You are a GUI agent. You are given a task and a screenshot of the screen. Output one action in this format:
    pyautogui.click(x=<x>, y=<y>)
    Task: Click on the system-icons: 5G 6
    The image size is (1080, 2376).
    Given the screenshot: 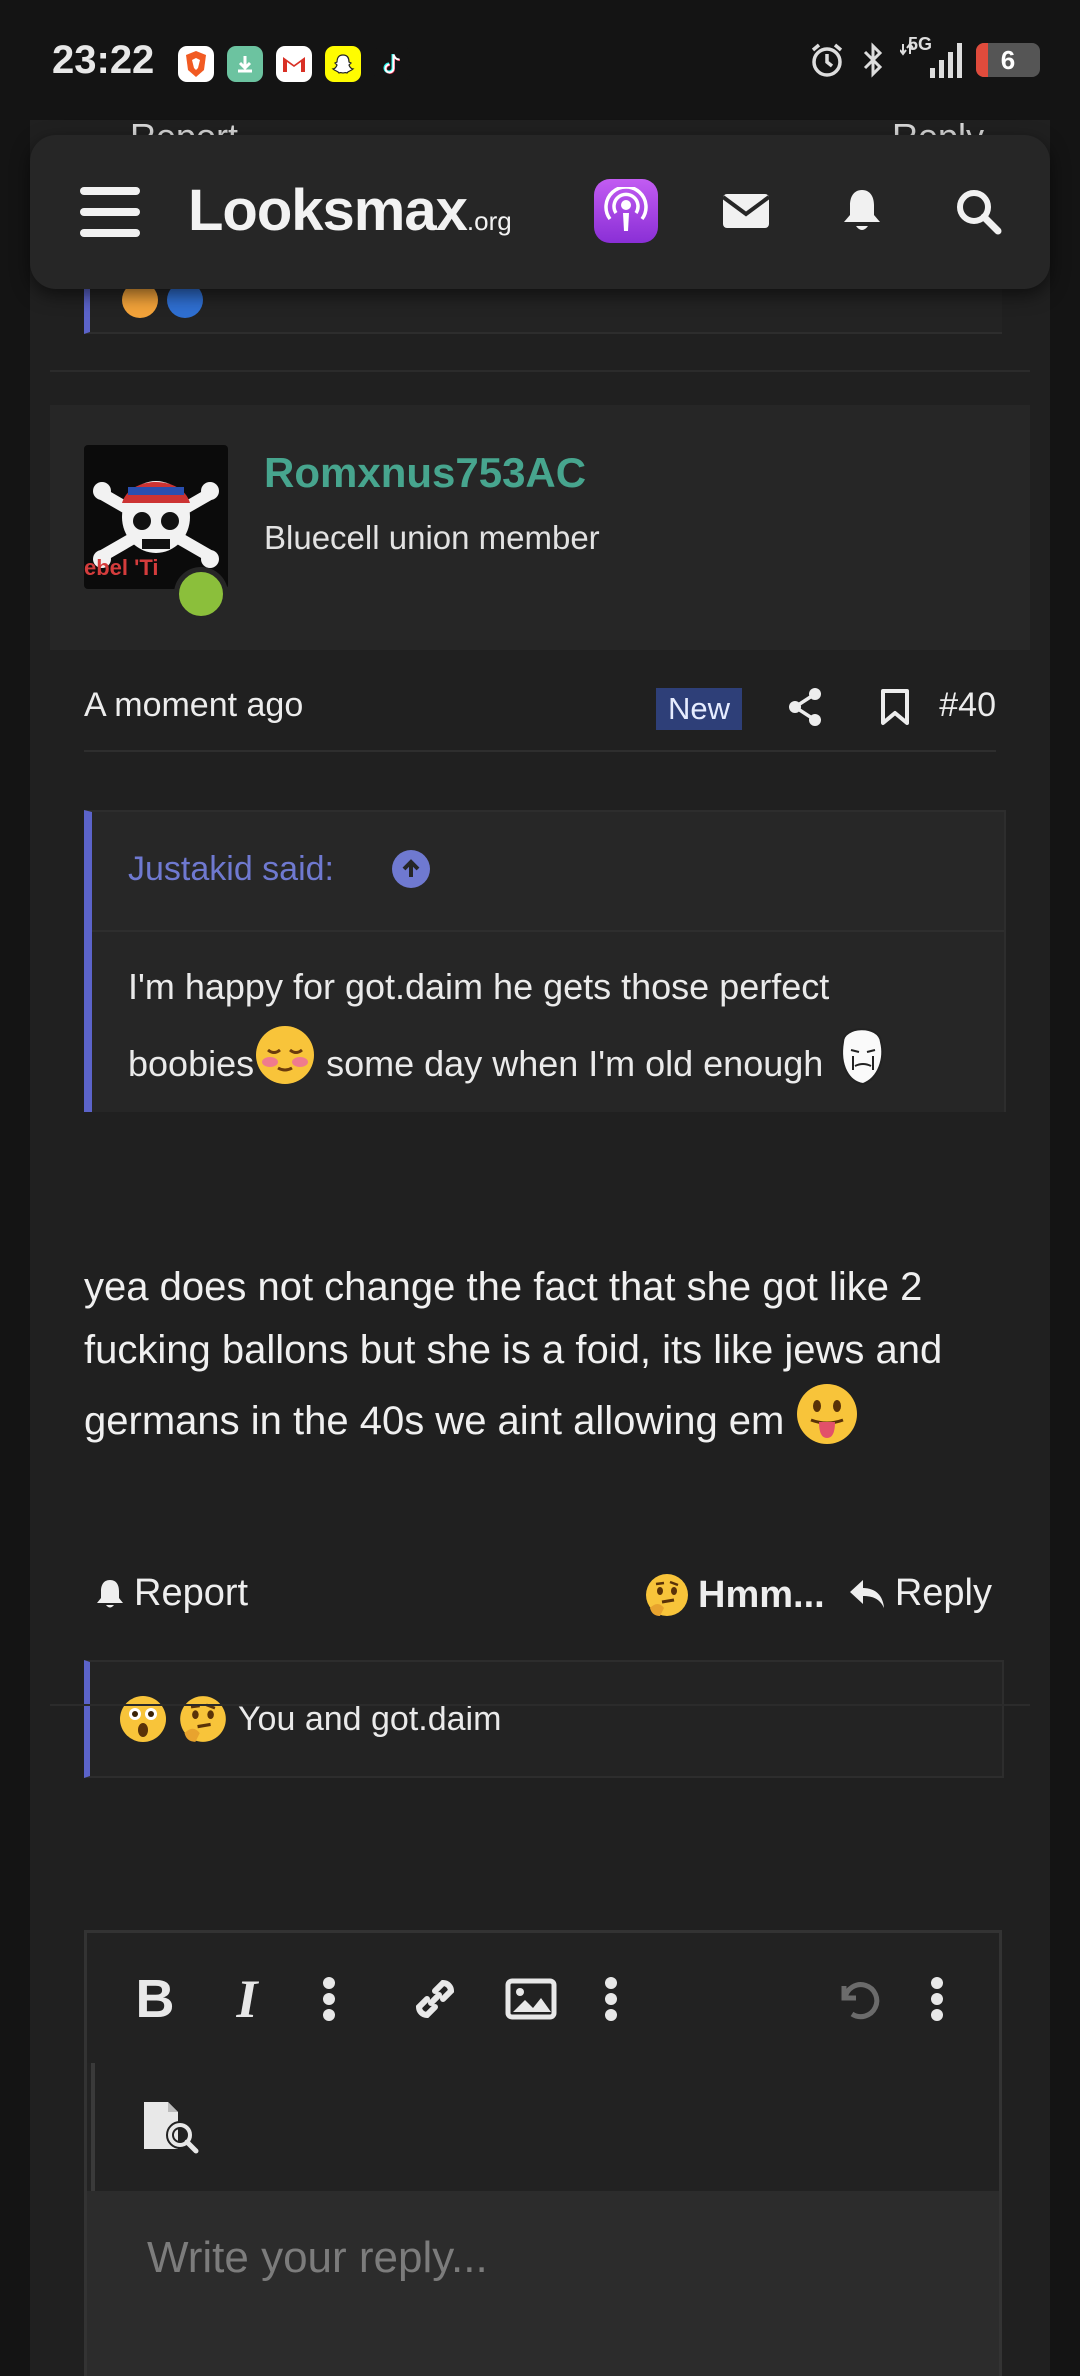 What is the action you would take?
    pyautogui.click(x=924, y=57)
    